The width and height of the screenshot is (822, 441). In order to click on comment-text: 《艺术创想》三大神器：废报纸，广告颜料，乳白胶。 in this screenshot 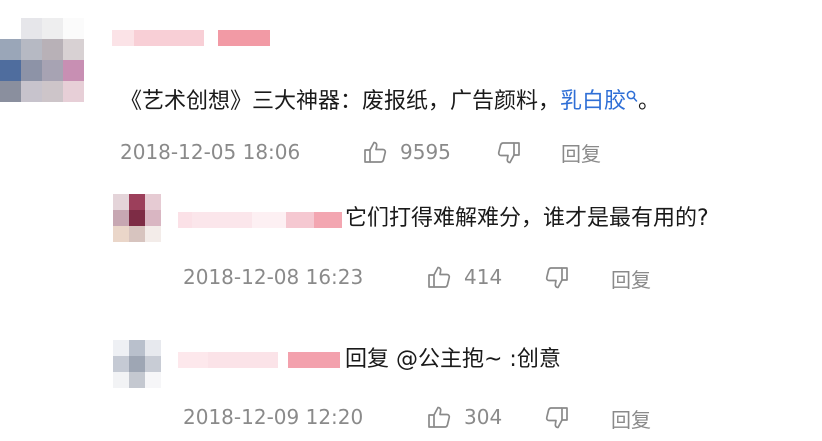, I will do `click(390, 102)`.